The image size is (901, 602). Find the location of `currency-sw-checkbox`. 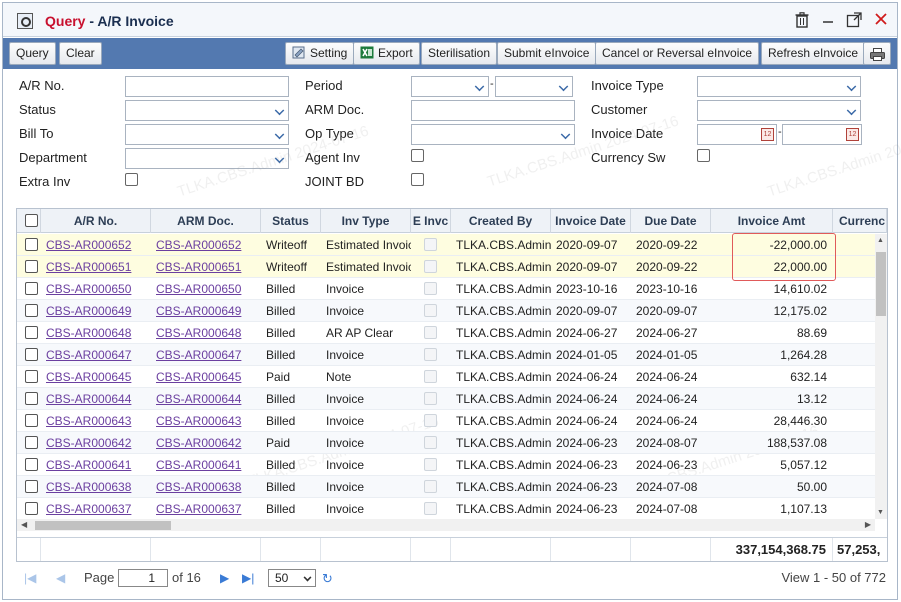

currency-sw-checkbox is located at coordinates (703, 155).